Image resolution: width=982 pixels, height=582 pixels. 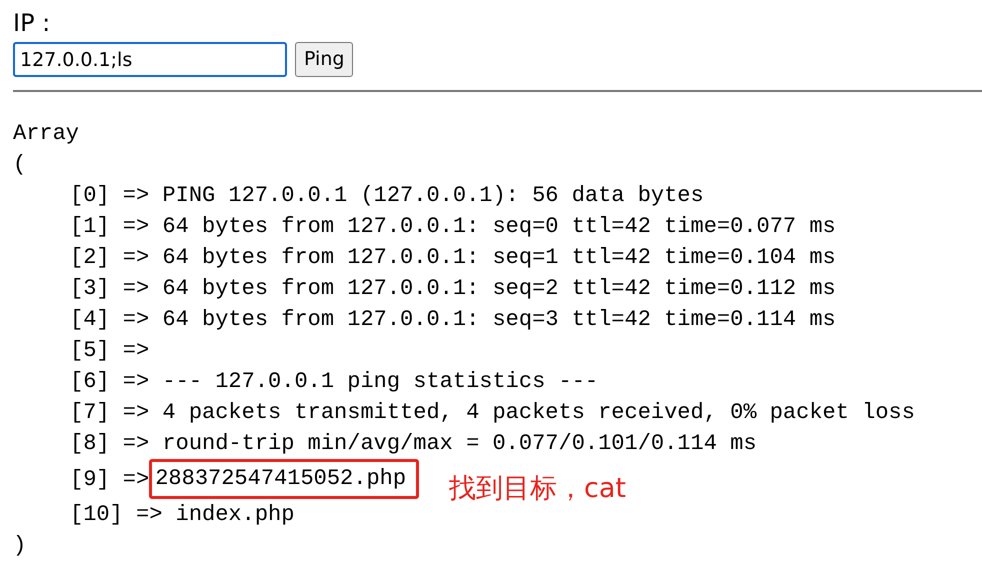 What do you see at coordinates (110, 319) in the screenshot?
I see `array-key: [4] =>` at bounding box center [110, 319].